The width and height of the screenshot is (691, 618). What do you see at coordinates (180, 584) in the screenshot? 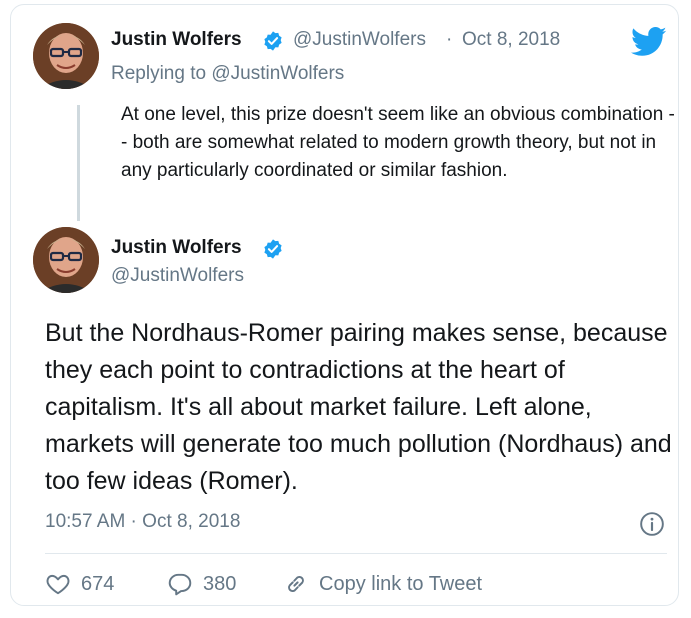
I see `reply-bubble-icon` at bounding box center [180, 584].